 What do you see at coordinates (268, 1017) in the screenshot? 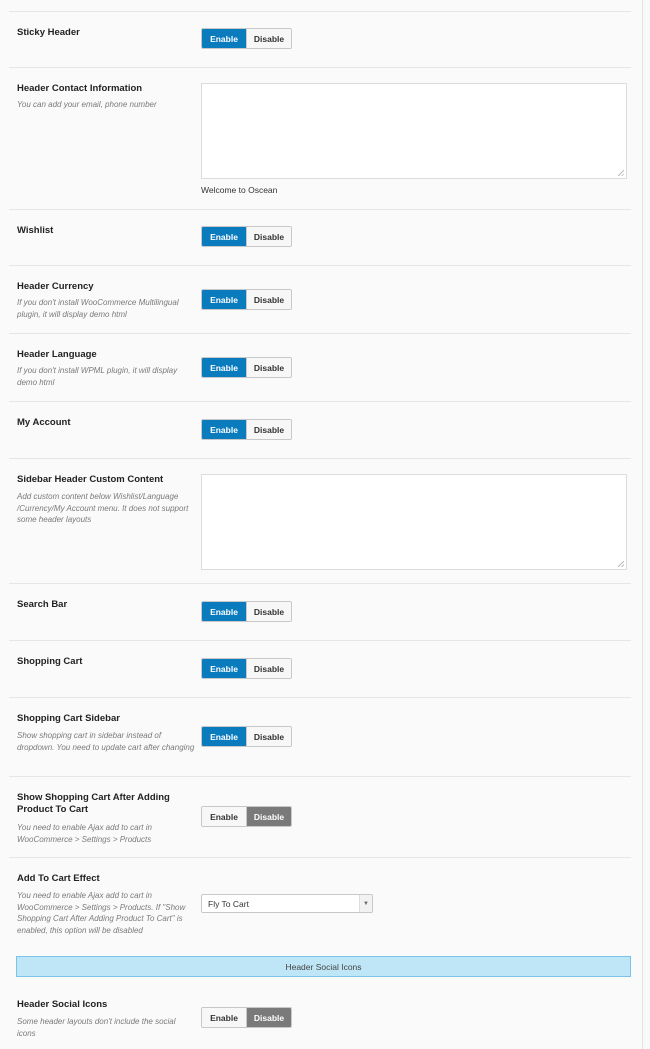
I see `header-social-icons-disable-button: Disable` at bounding box center [268, 1017].